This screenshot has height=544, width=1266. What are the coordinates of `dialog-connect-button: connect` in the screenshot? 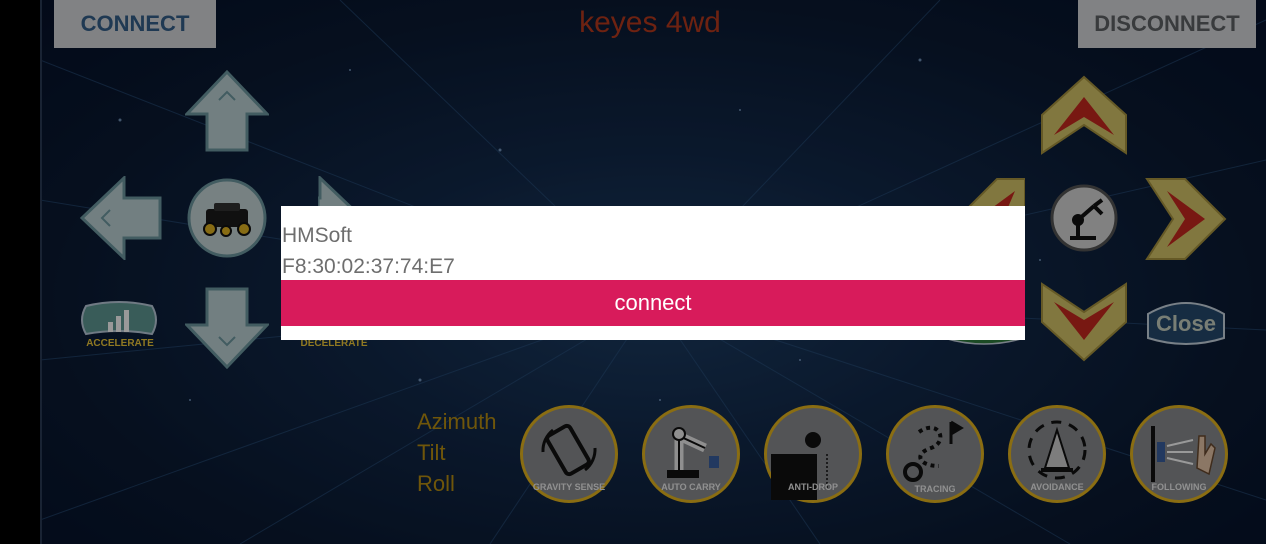 It's located at (653, 303).